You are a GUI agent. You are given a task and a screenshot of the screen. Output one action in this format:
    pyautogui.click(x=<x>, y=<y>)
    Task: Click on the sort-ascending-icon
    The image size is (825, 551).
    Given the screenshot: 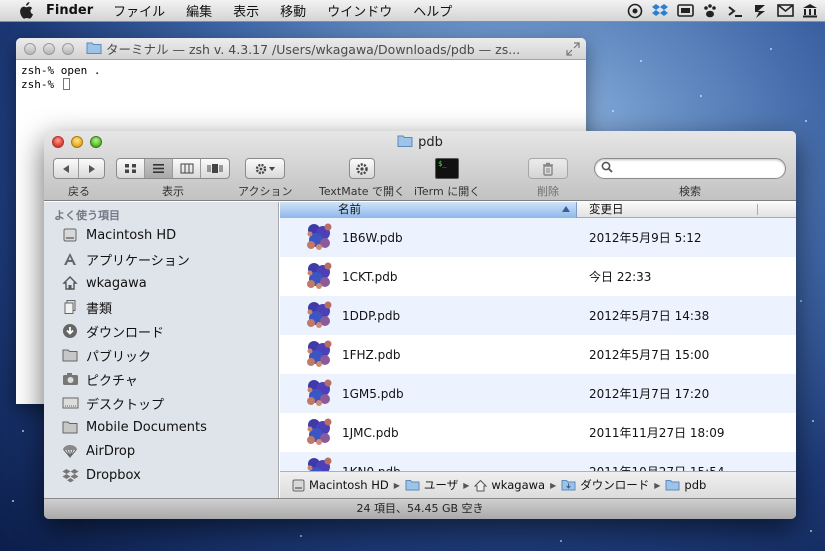 What is the action you would take?
    pyautogui.click(x=566, y=209)
    